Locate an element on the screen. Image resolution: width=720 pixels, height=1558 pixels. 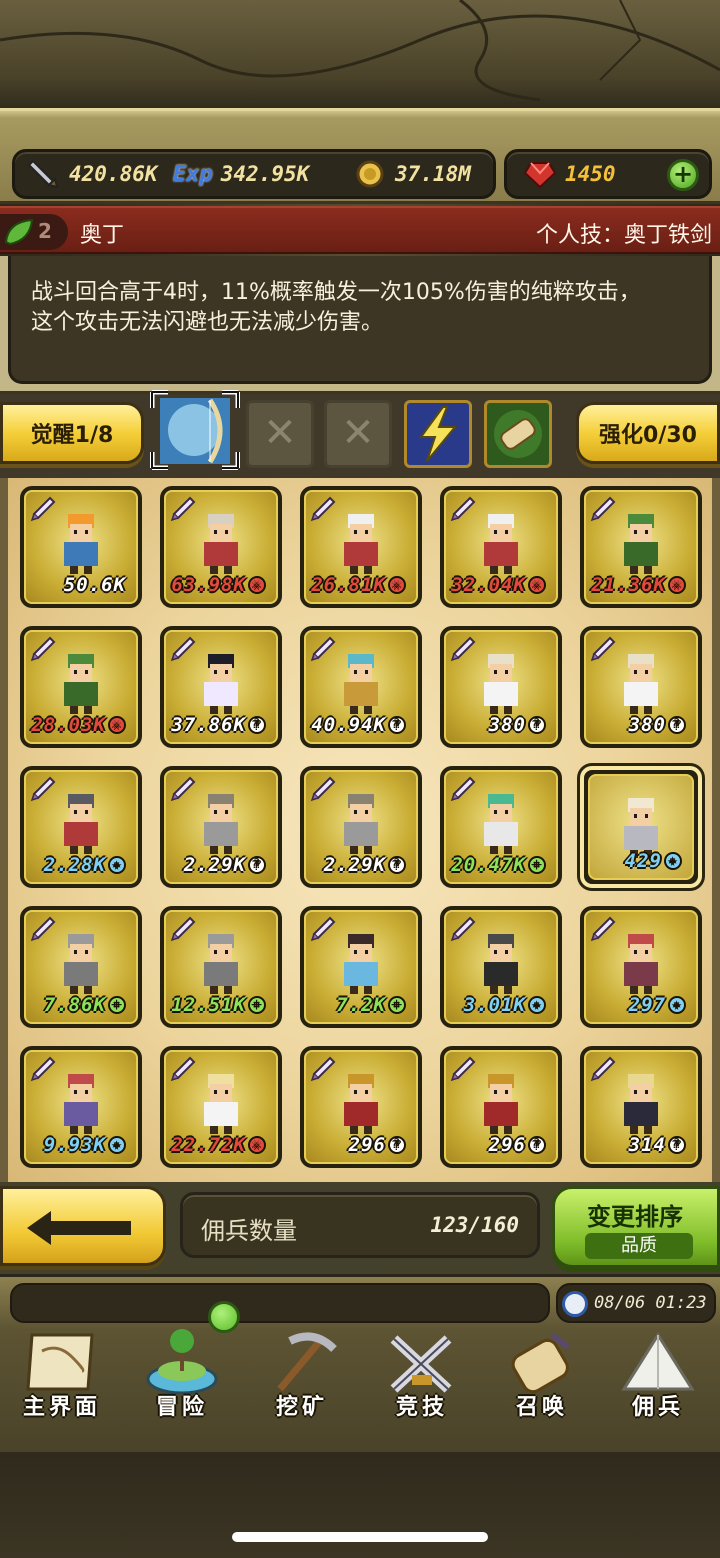
skill-slot-empty-1: ✕ is located at coordinates (280, 434).